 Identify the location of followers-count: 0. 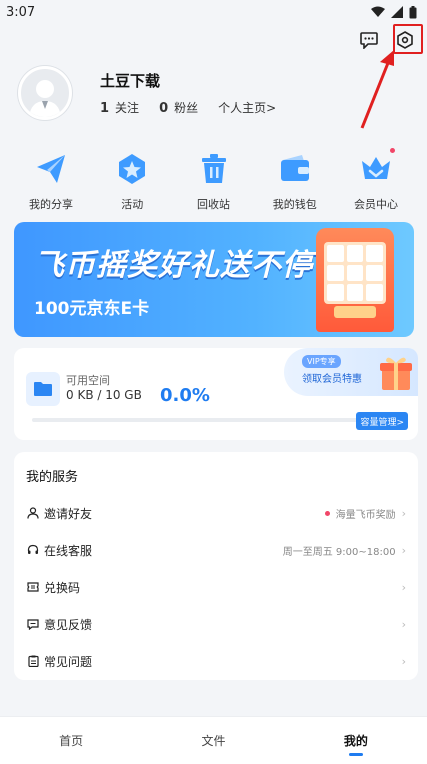
(163, 108).